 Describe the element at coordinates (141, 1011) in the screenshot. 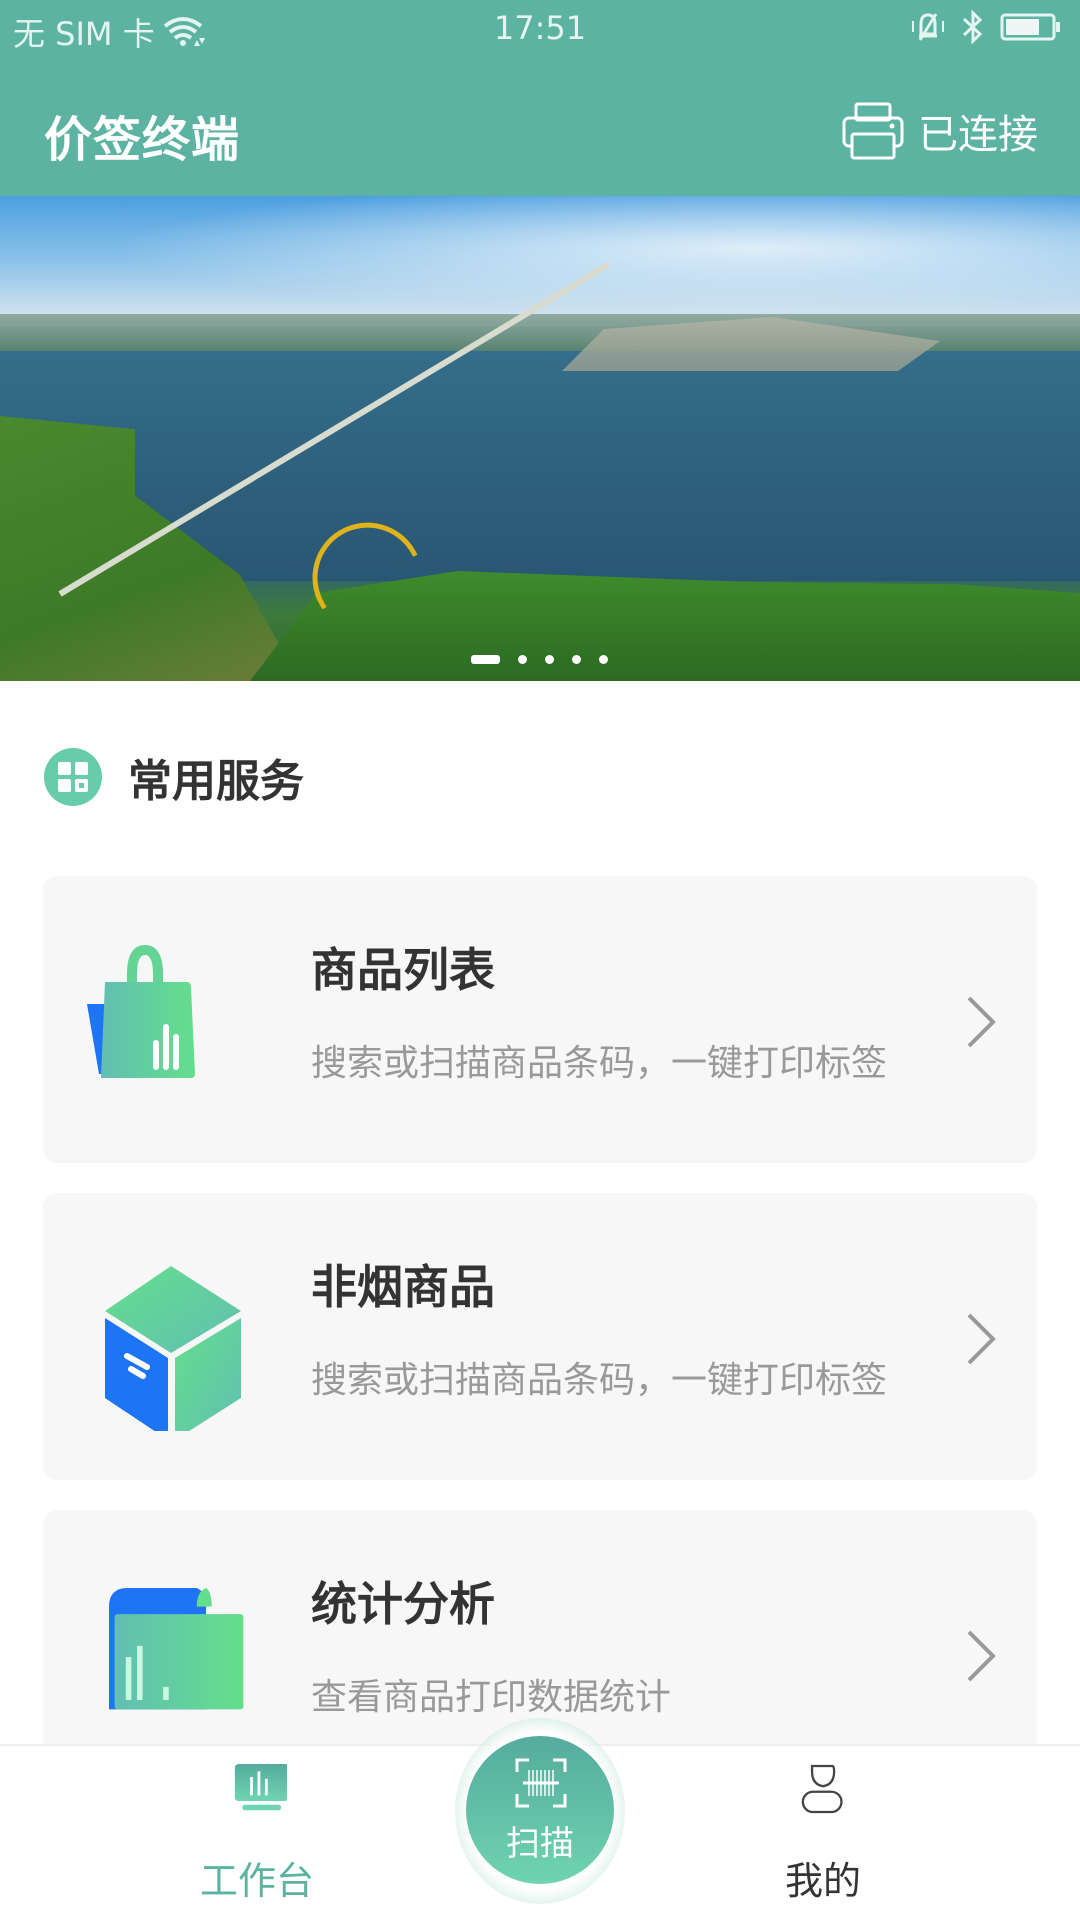

I see `shopping-bag-icon` at that location.